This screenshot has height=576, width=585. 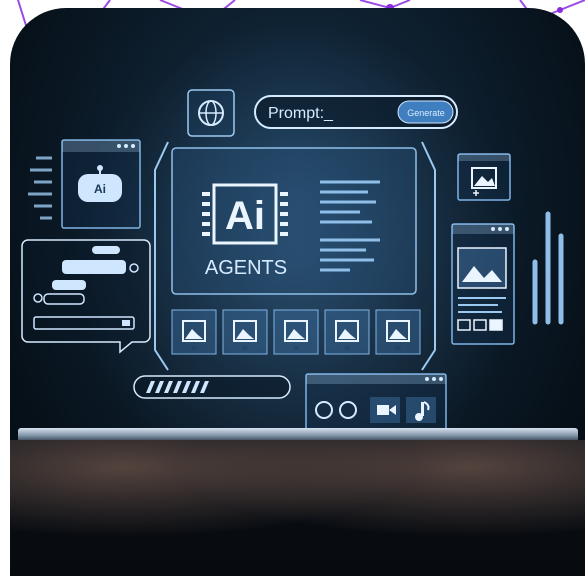 I want to click on ai-title: Ai, so click(x=245, y=216).